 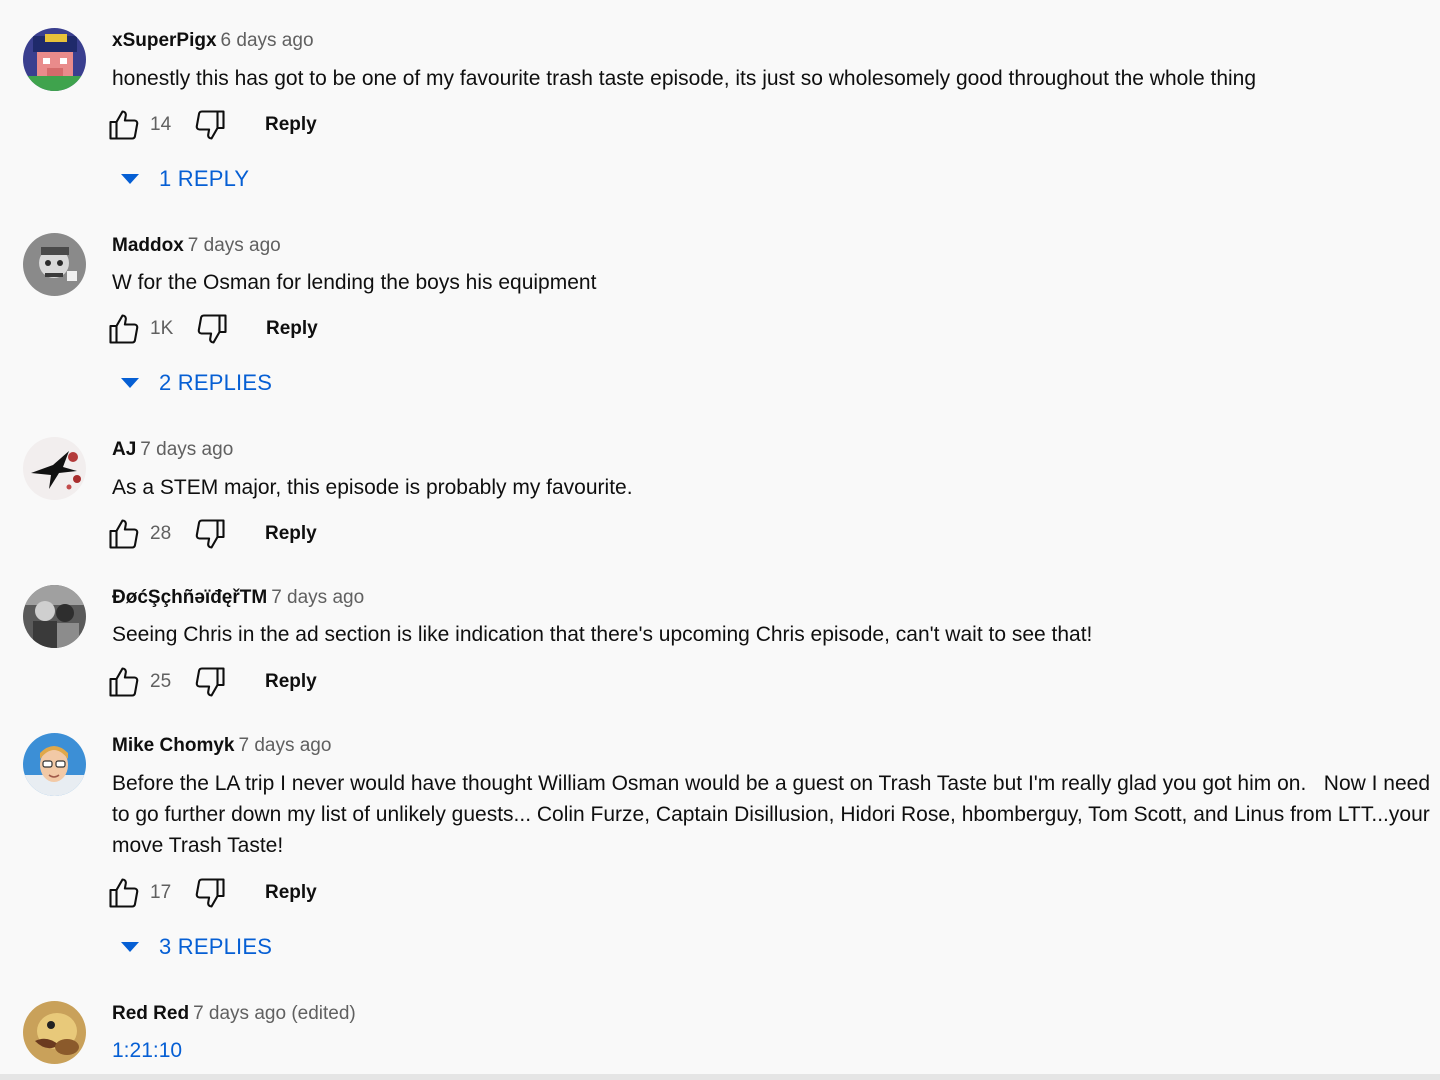 What do you see at coordinates (776, 1050) in the screenshot?
I see `timestamp-link: 1:21:10` at bounding box center [776, 1050].